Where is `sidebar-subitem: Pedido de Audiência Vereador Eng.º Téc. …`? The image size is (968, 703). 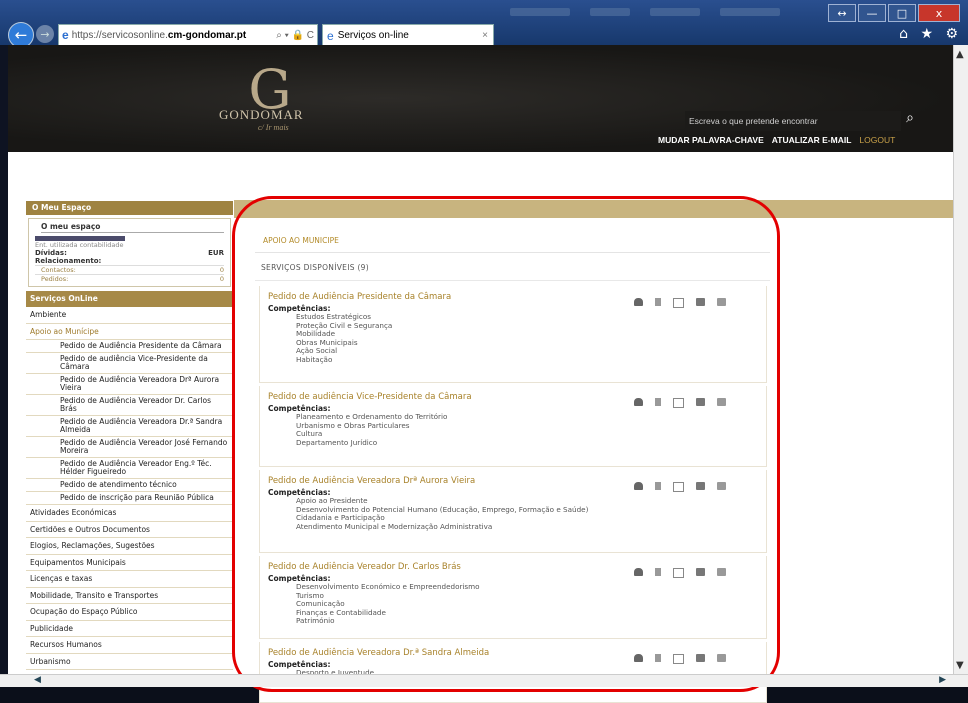 sidebar-subitem: Pedido de Audiência Vereador Eng.º Téc. … is located at coordinates (129, 468).